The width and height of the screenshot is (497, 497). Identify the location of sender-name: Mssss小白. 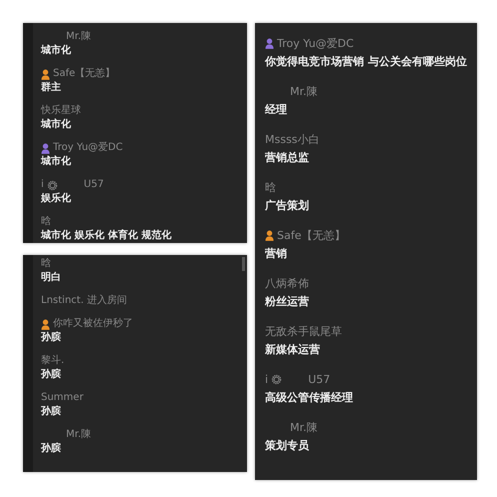
(292, 139).